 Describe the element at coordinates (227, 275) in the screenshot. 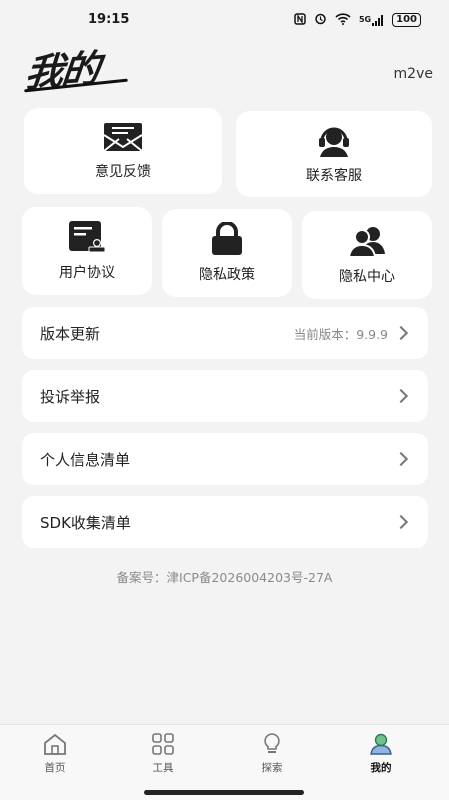

I see `privacy-policy-label: 隐私政策` at that location.